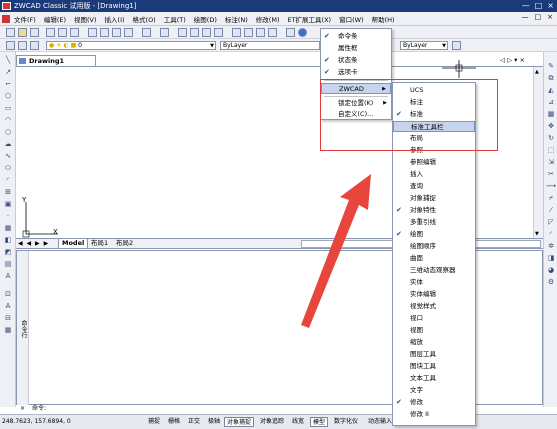 This screenshot has width=557, height=429. What do you see at coordinates (8, 72) in the screenshot?
I see `construction-line-icon: ↗` at bounding box center [8, 72].